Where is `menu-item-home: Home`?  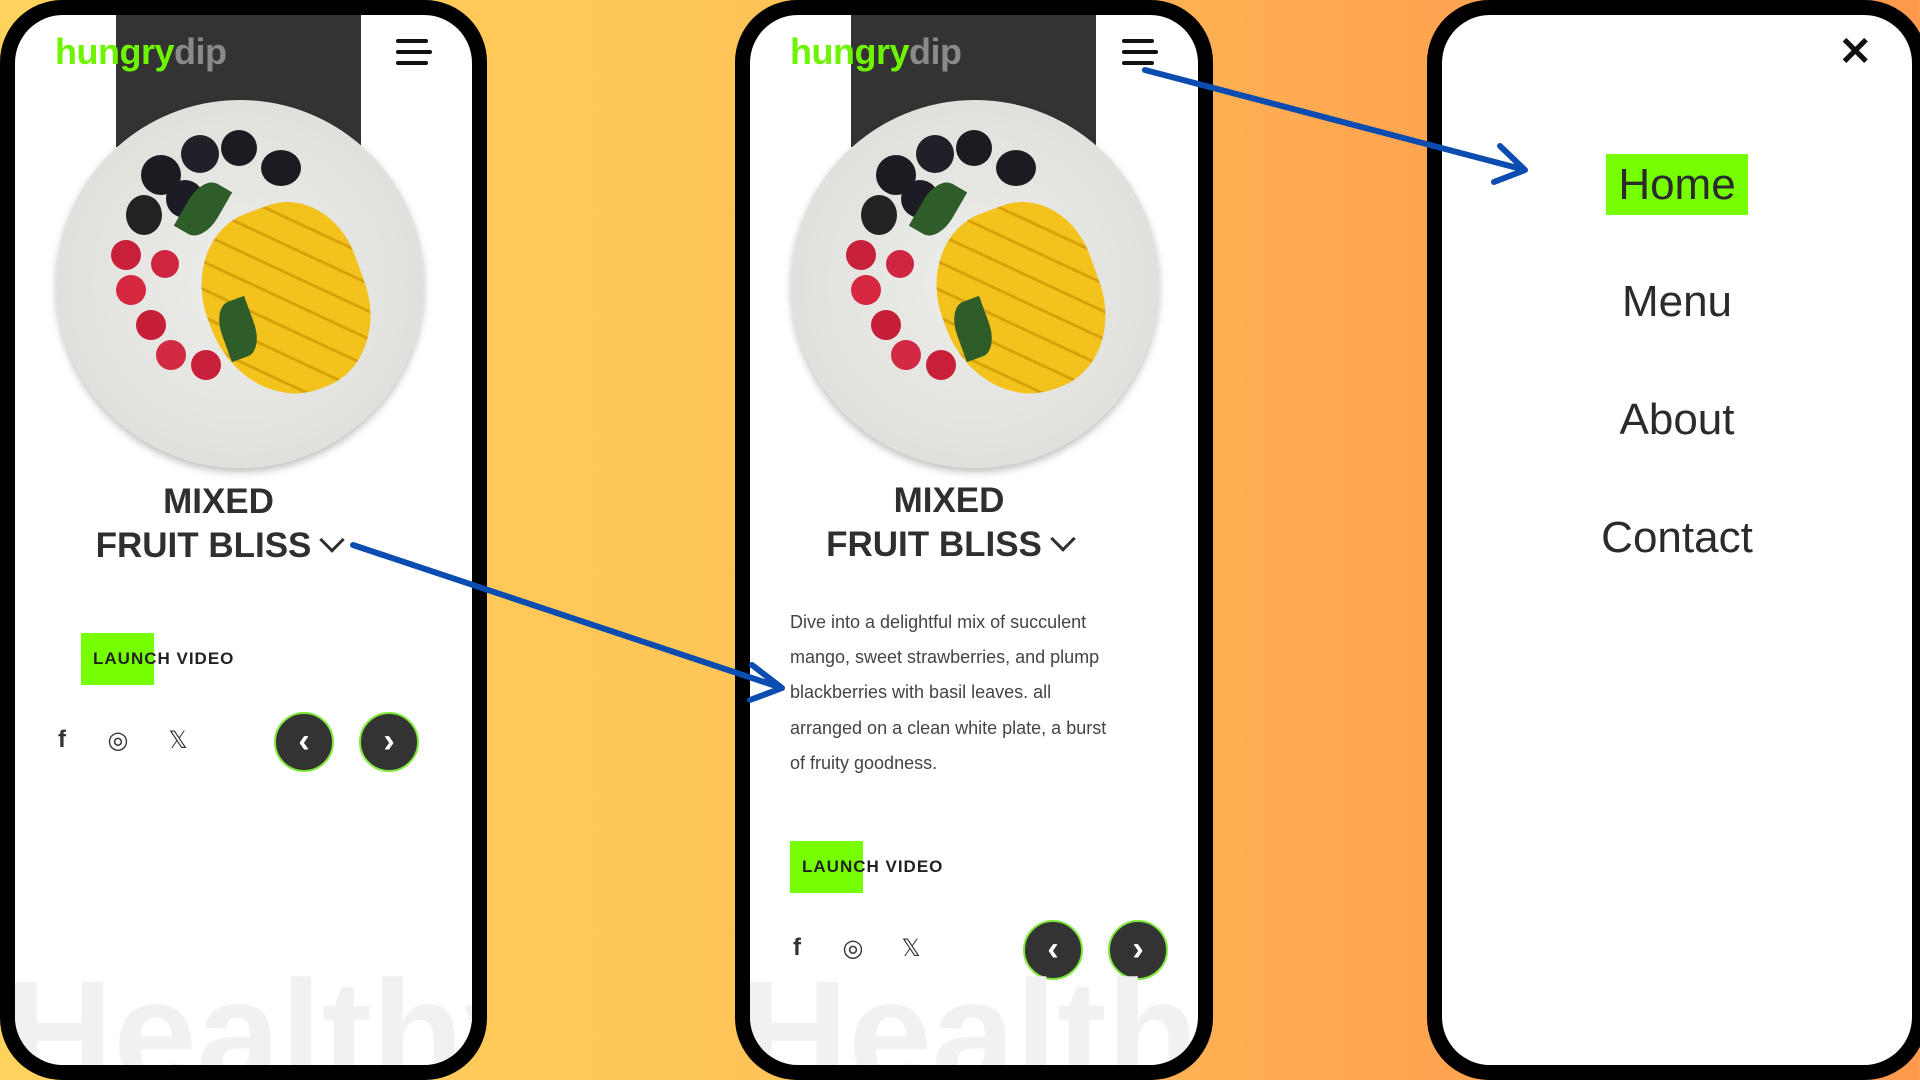 menu-item-home: Home is located at coordinates (1677, 184).